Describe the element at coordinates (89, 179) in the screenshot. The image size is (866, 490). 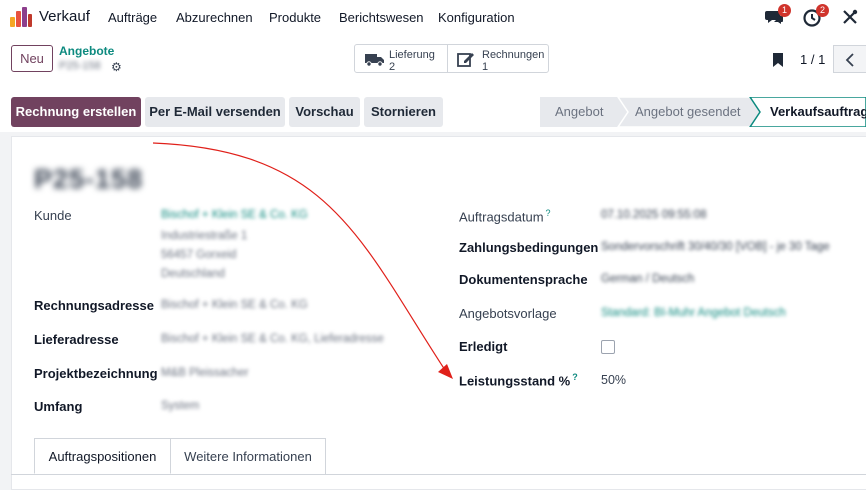
I see `record-title: P25-158` at that location.